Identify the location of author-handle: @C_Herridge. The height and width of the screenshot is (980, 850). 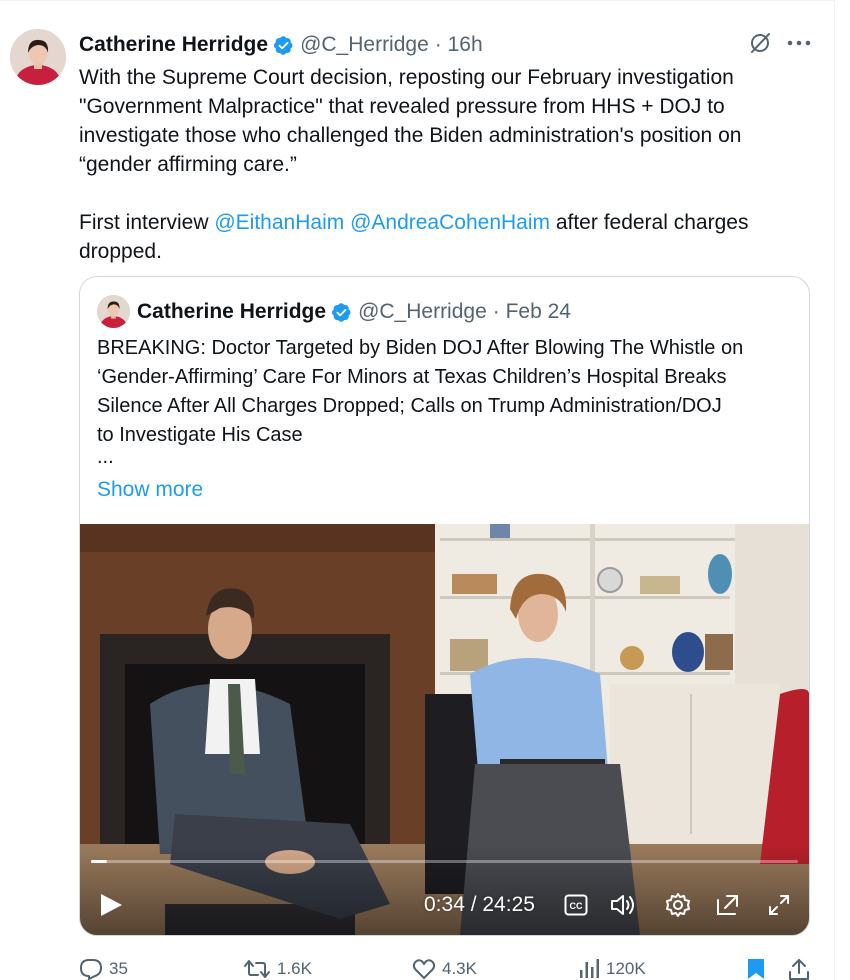
(364, 45).